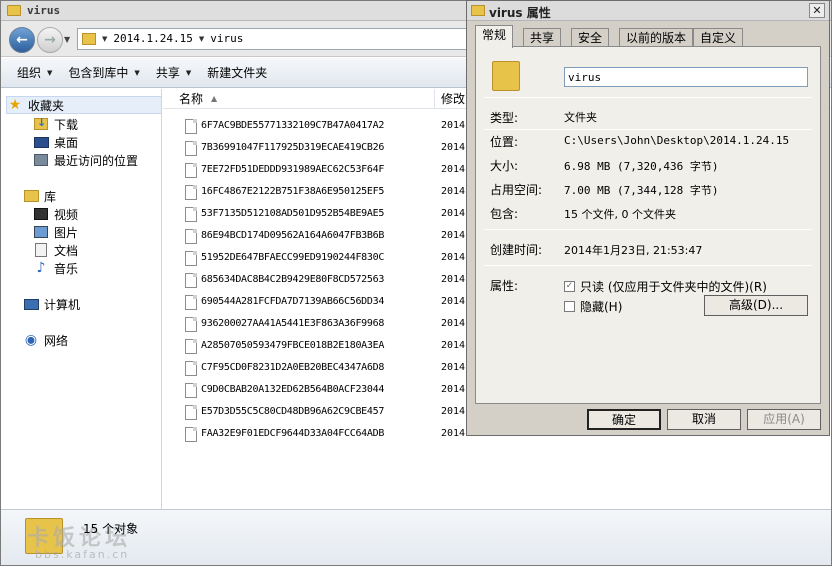 Image resolution: width=832 pixels, height=566 pixels. I want to click on column-date-label: 修改, so click(453, 99).